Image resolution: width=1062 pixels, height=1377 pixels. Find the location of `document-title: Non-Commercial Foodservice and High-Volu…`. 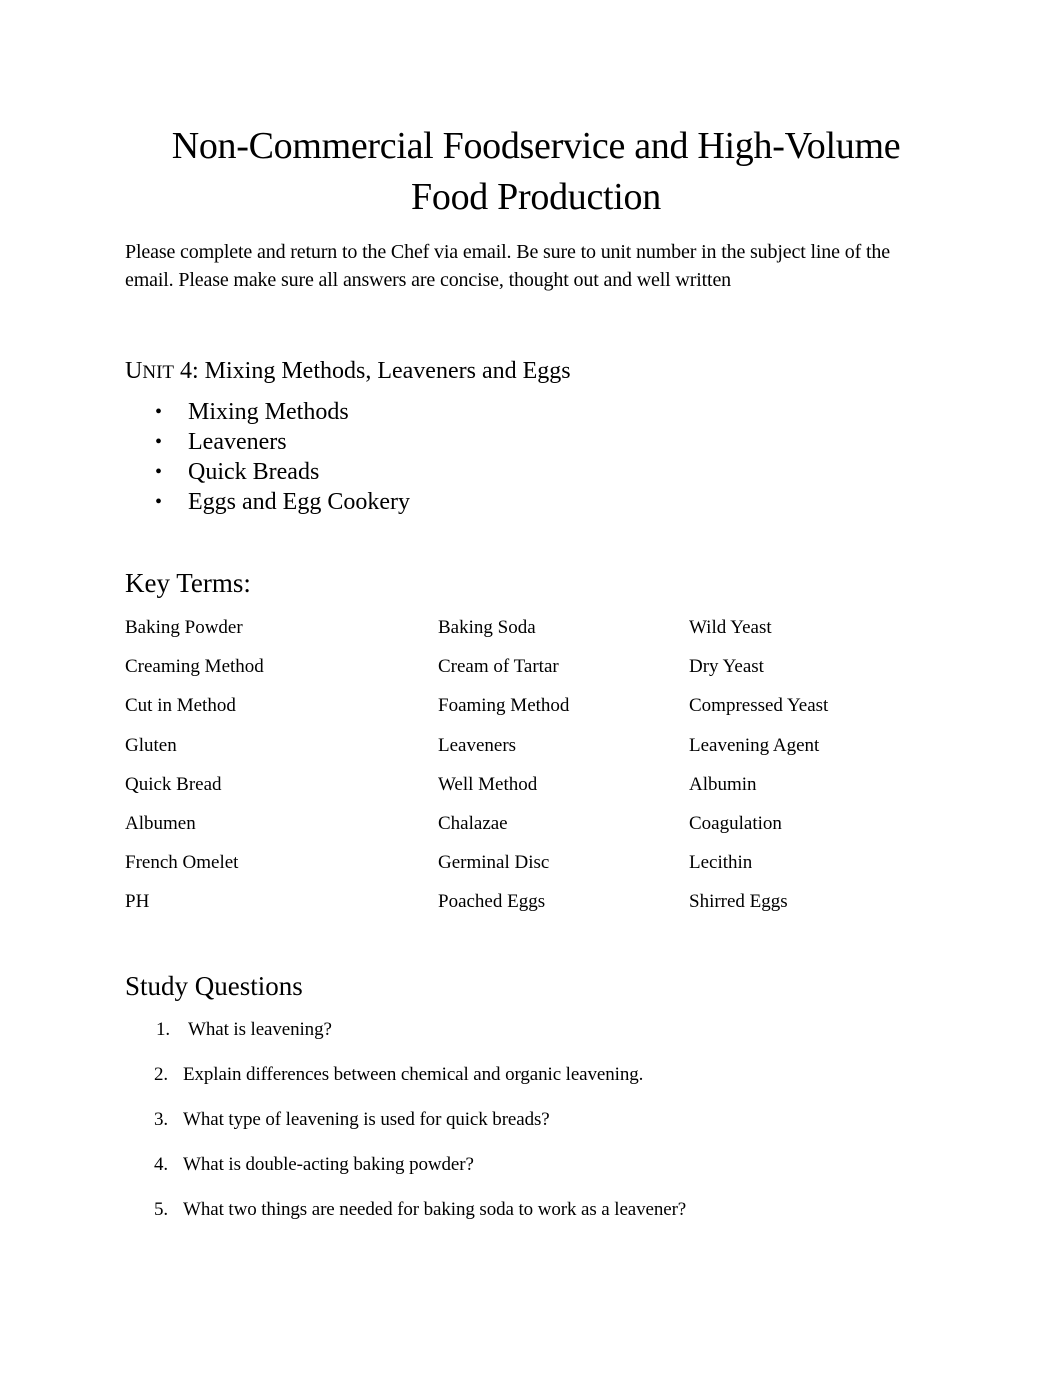

document-title: Non-Commercial Foodservice and High-Volu… is located at coordinates (536, 172).